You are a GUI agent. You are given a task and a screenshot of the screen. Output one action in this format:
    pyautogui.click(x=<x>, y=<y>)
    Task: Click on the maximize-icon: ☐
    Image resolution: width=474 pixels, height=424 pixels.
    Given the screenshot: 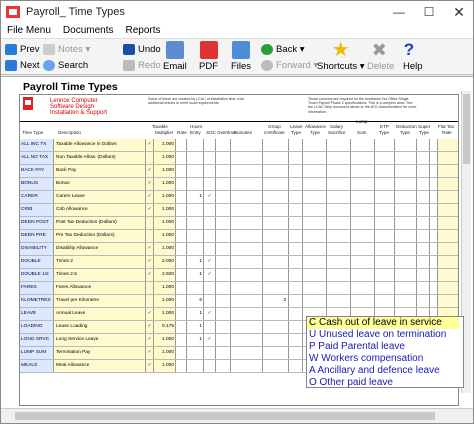 What is the action you would take?
    pyautogui.click(x=429, y=12)
    